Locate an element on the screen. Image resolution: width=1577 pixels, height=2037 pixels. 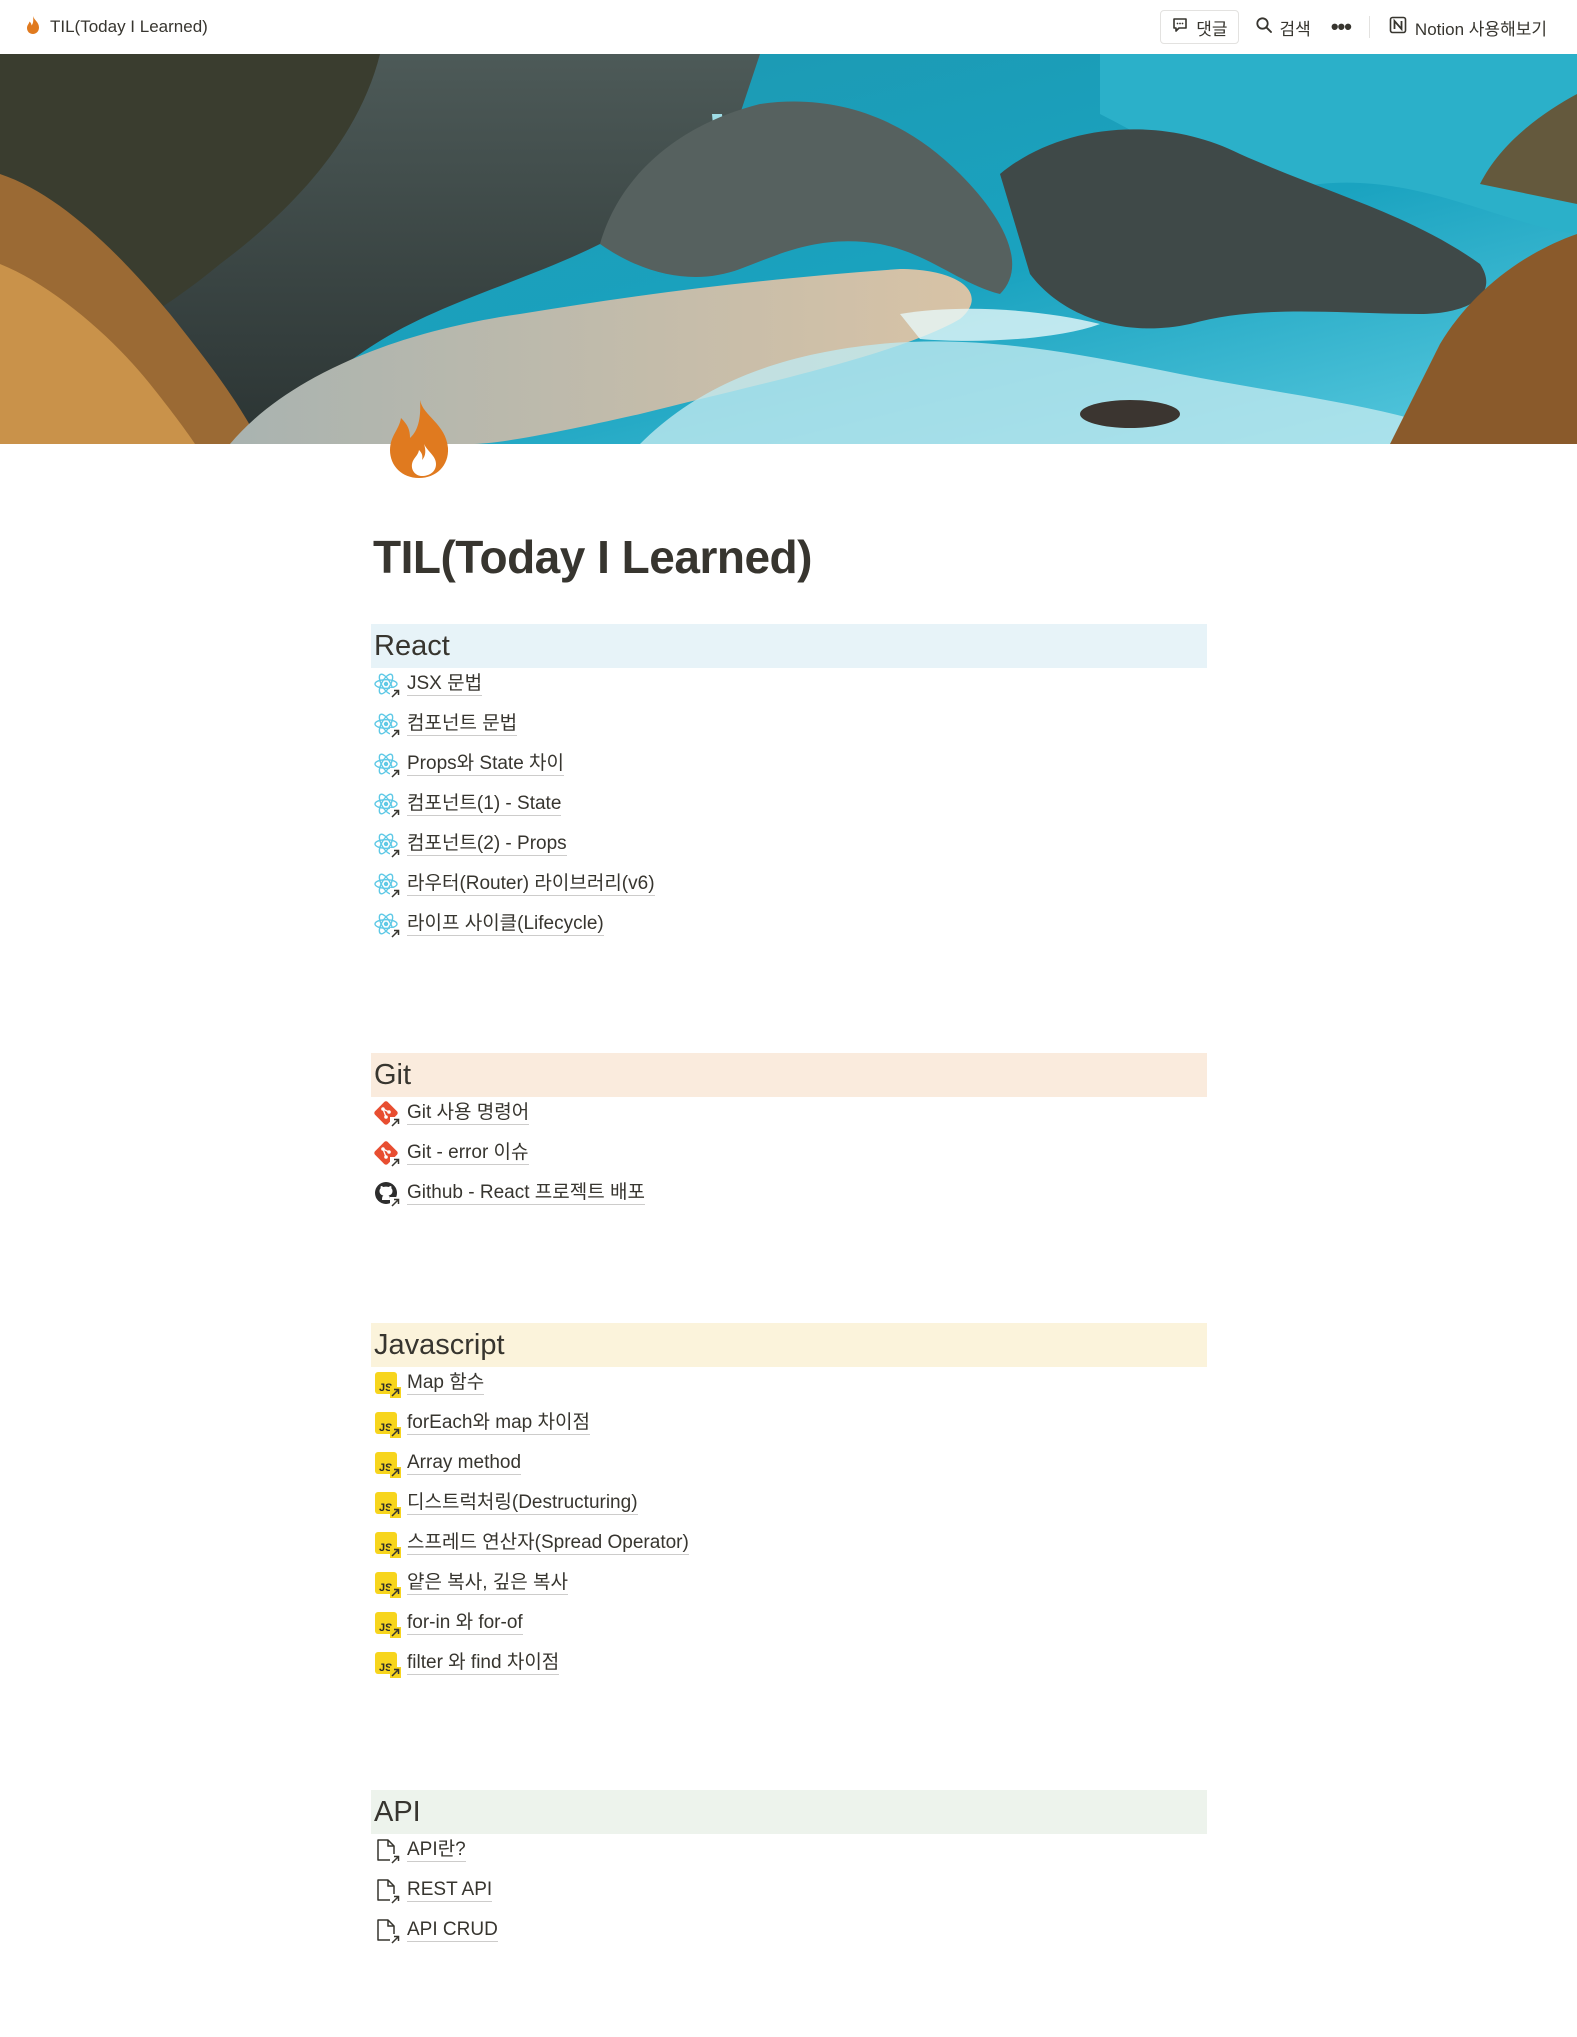
link-label: JSX 문법 is located at coordinates (445, 684).